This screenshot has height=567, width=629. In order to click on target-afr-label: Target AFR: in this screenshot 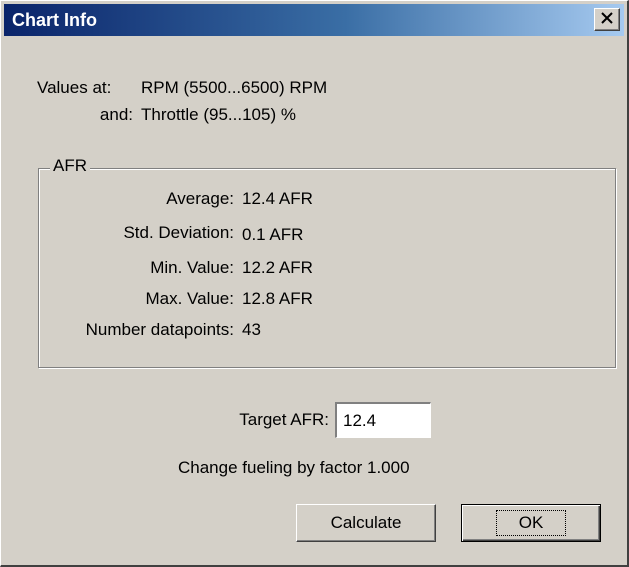, I will do `click(284, 419)`.